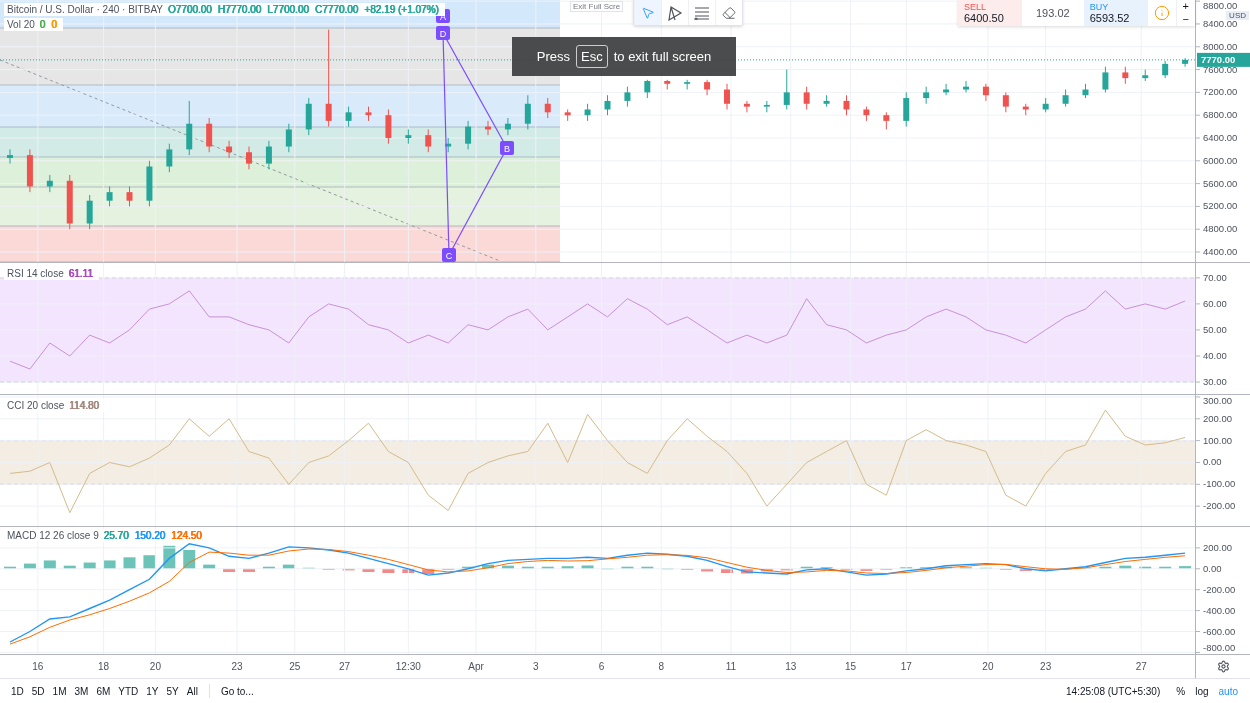 The width and height of the screenshot is (1250, 703). I want to click on indicator-title: CCI 20 close, so click(36, 405).